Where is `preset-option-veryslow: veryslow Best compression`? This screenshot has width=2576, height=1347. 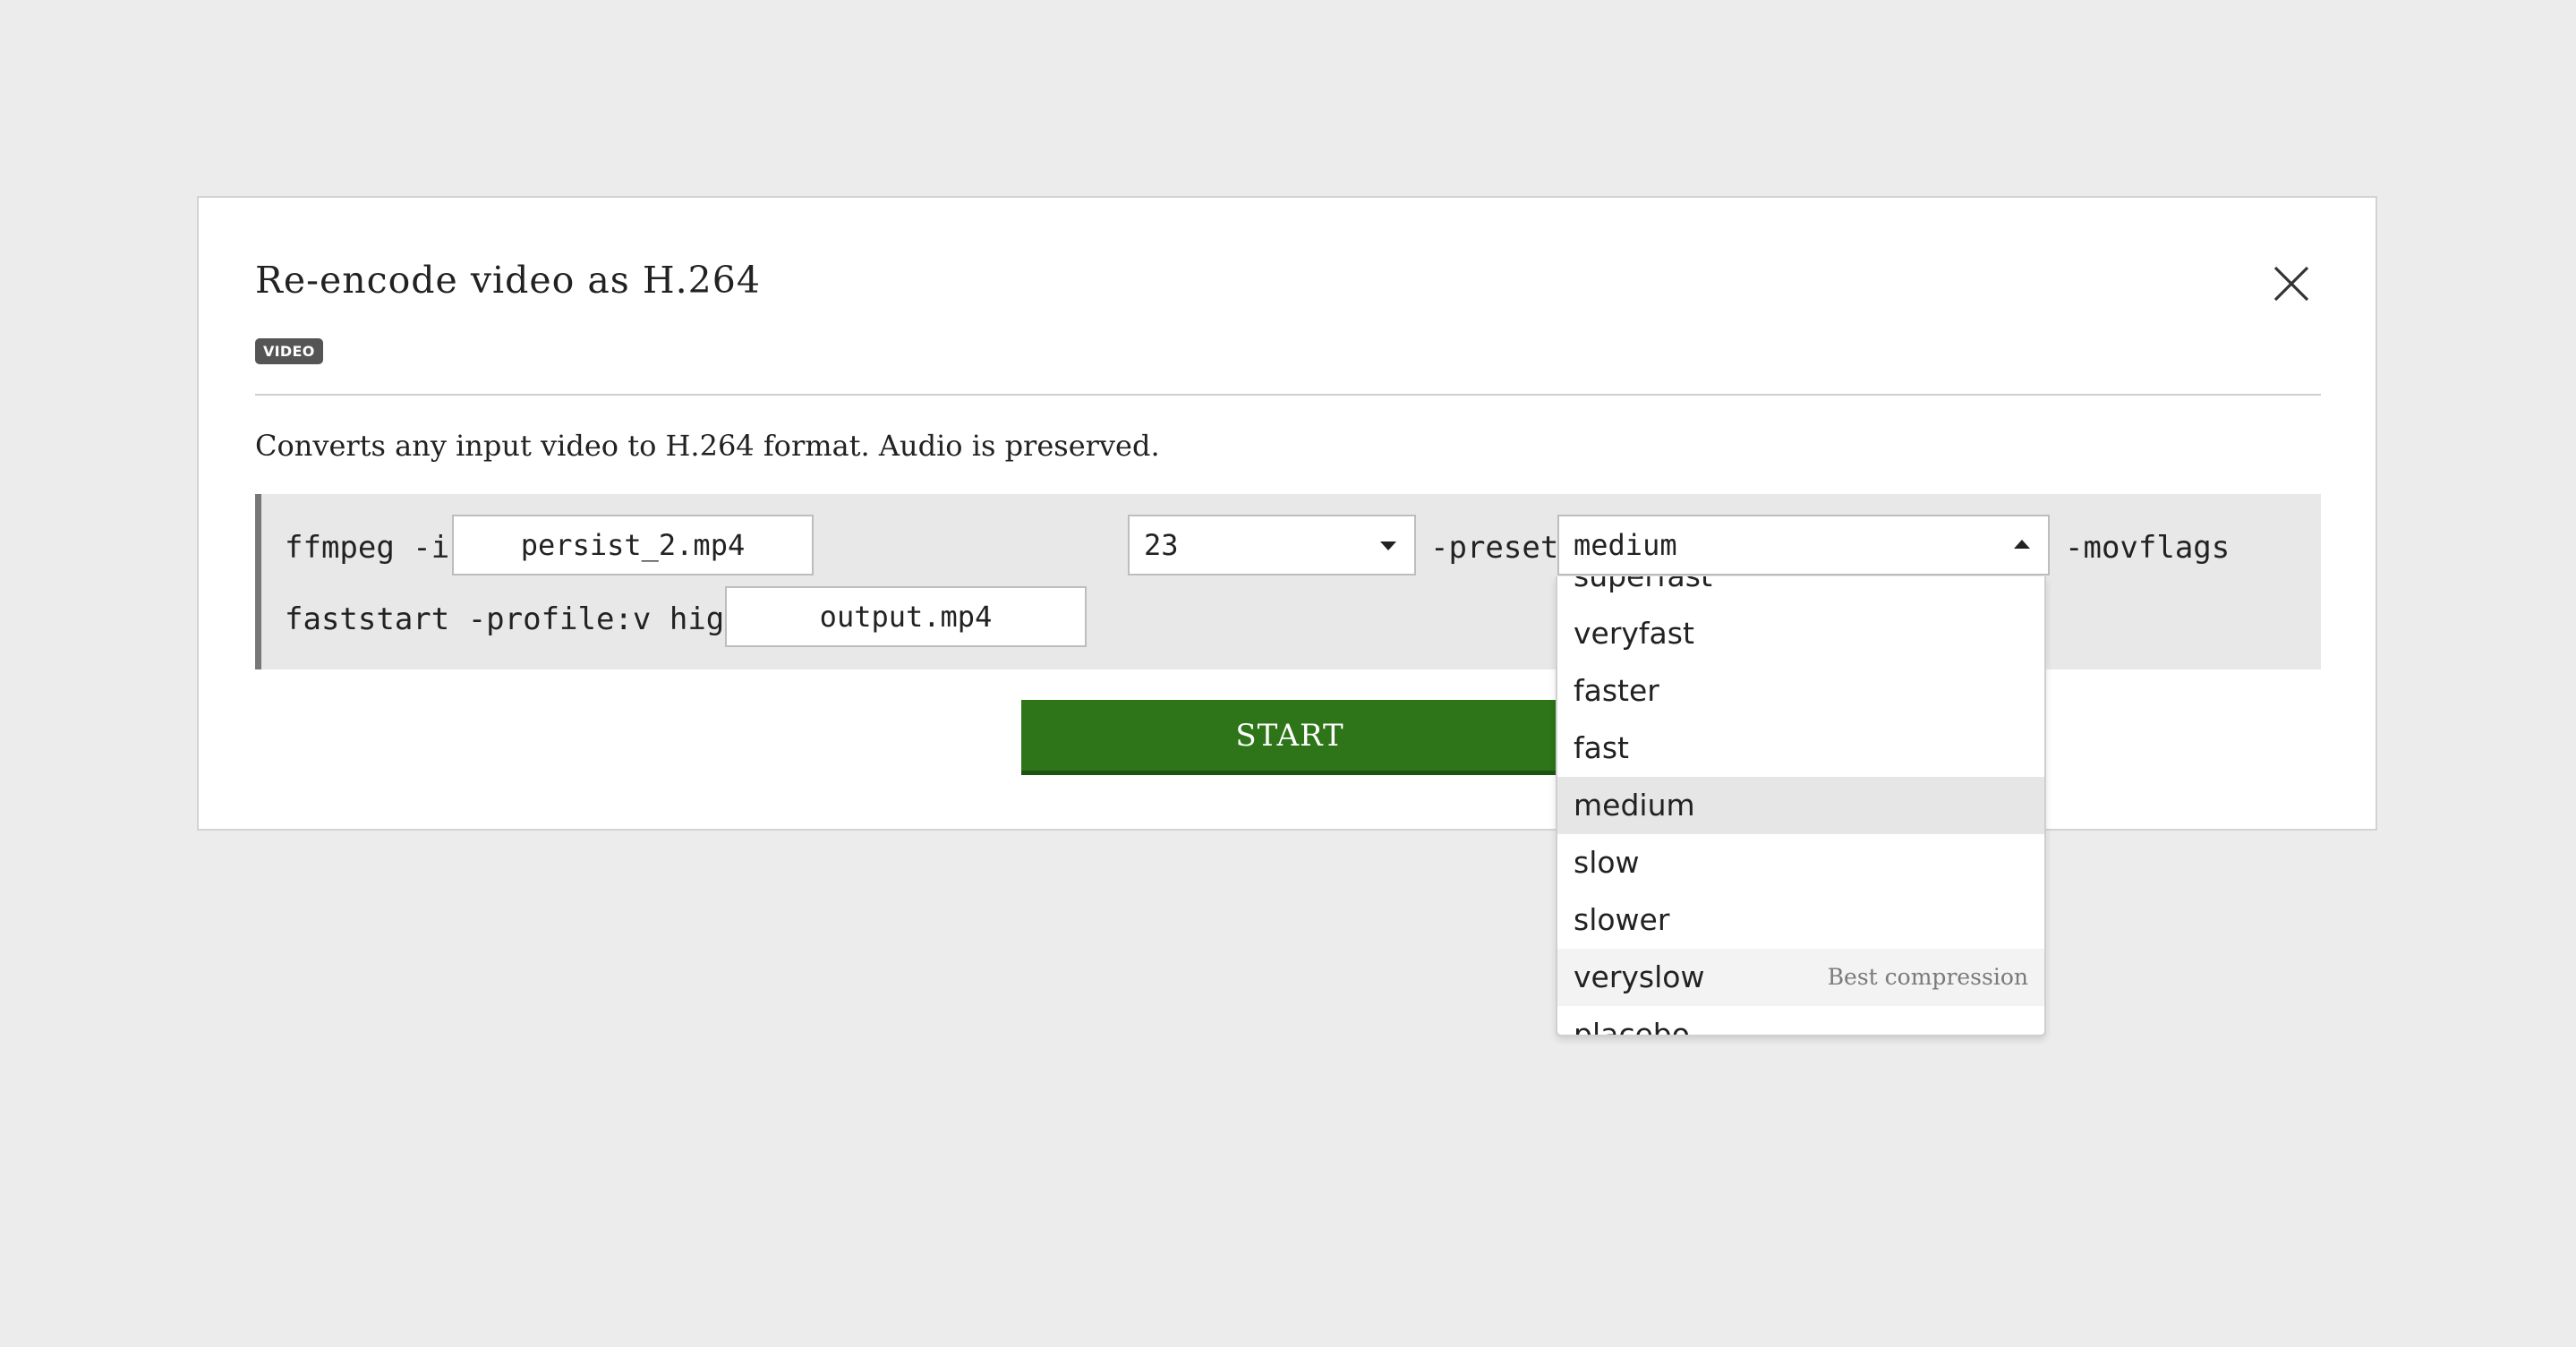
preset-option-veryslow: veryslow Best compression is located at coordinates (1800, 978).